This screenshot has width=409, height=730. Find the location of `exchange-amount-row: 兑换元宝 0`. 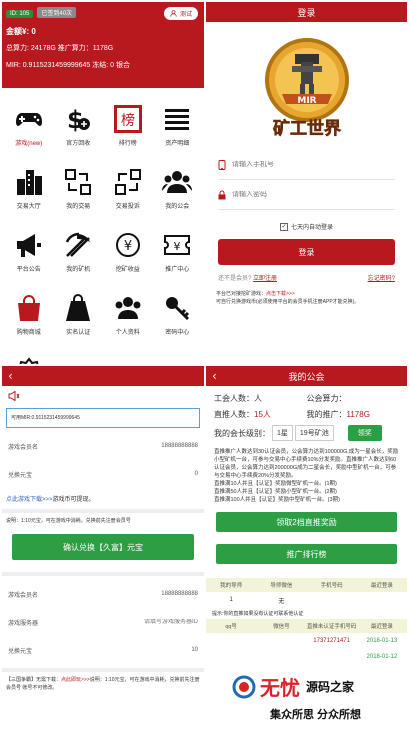

exchange-amount-row: 兑换元宝 0 is located at coordinates (103, 474).